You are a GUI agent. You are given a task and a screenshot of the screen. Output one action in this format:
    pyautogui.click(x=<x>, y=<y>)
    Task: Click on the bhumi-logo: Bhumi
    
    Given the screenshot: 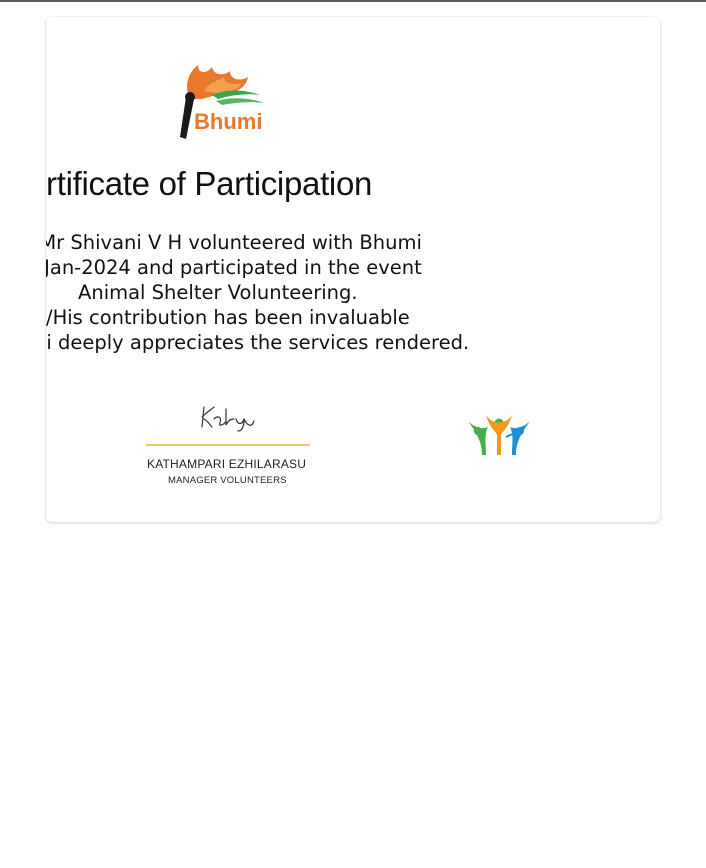 What is the action you would take?
    pyautogui.click(x=224, y=101)
    